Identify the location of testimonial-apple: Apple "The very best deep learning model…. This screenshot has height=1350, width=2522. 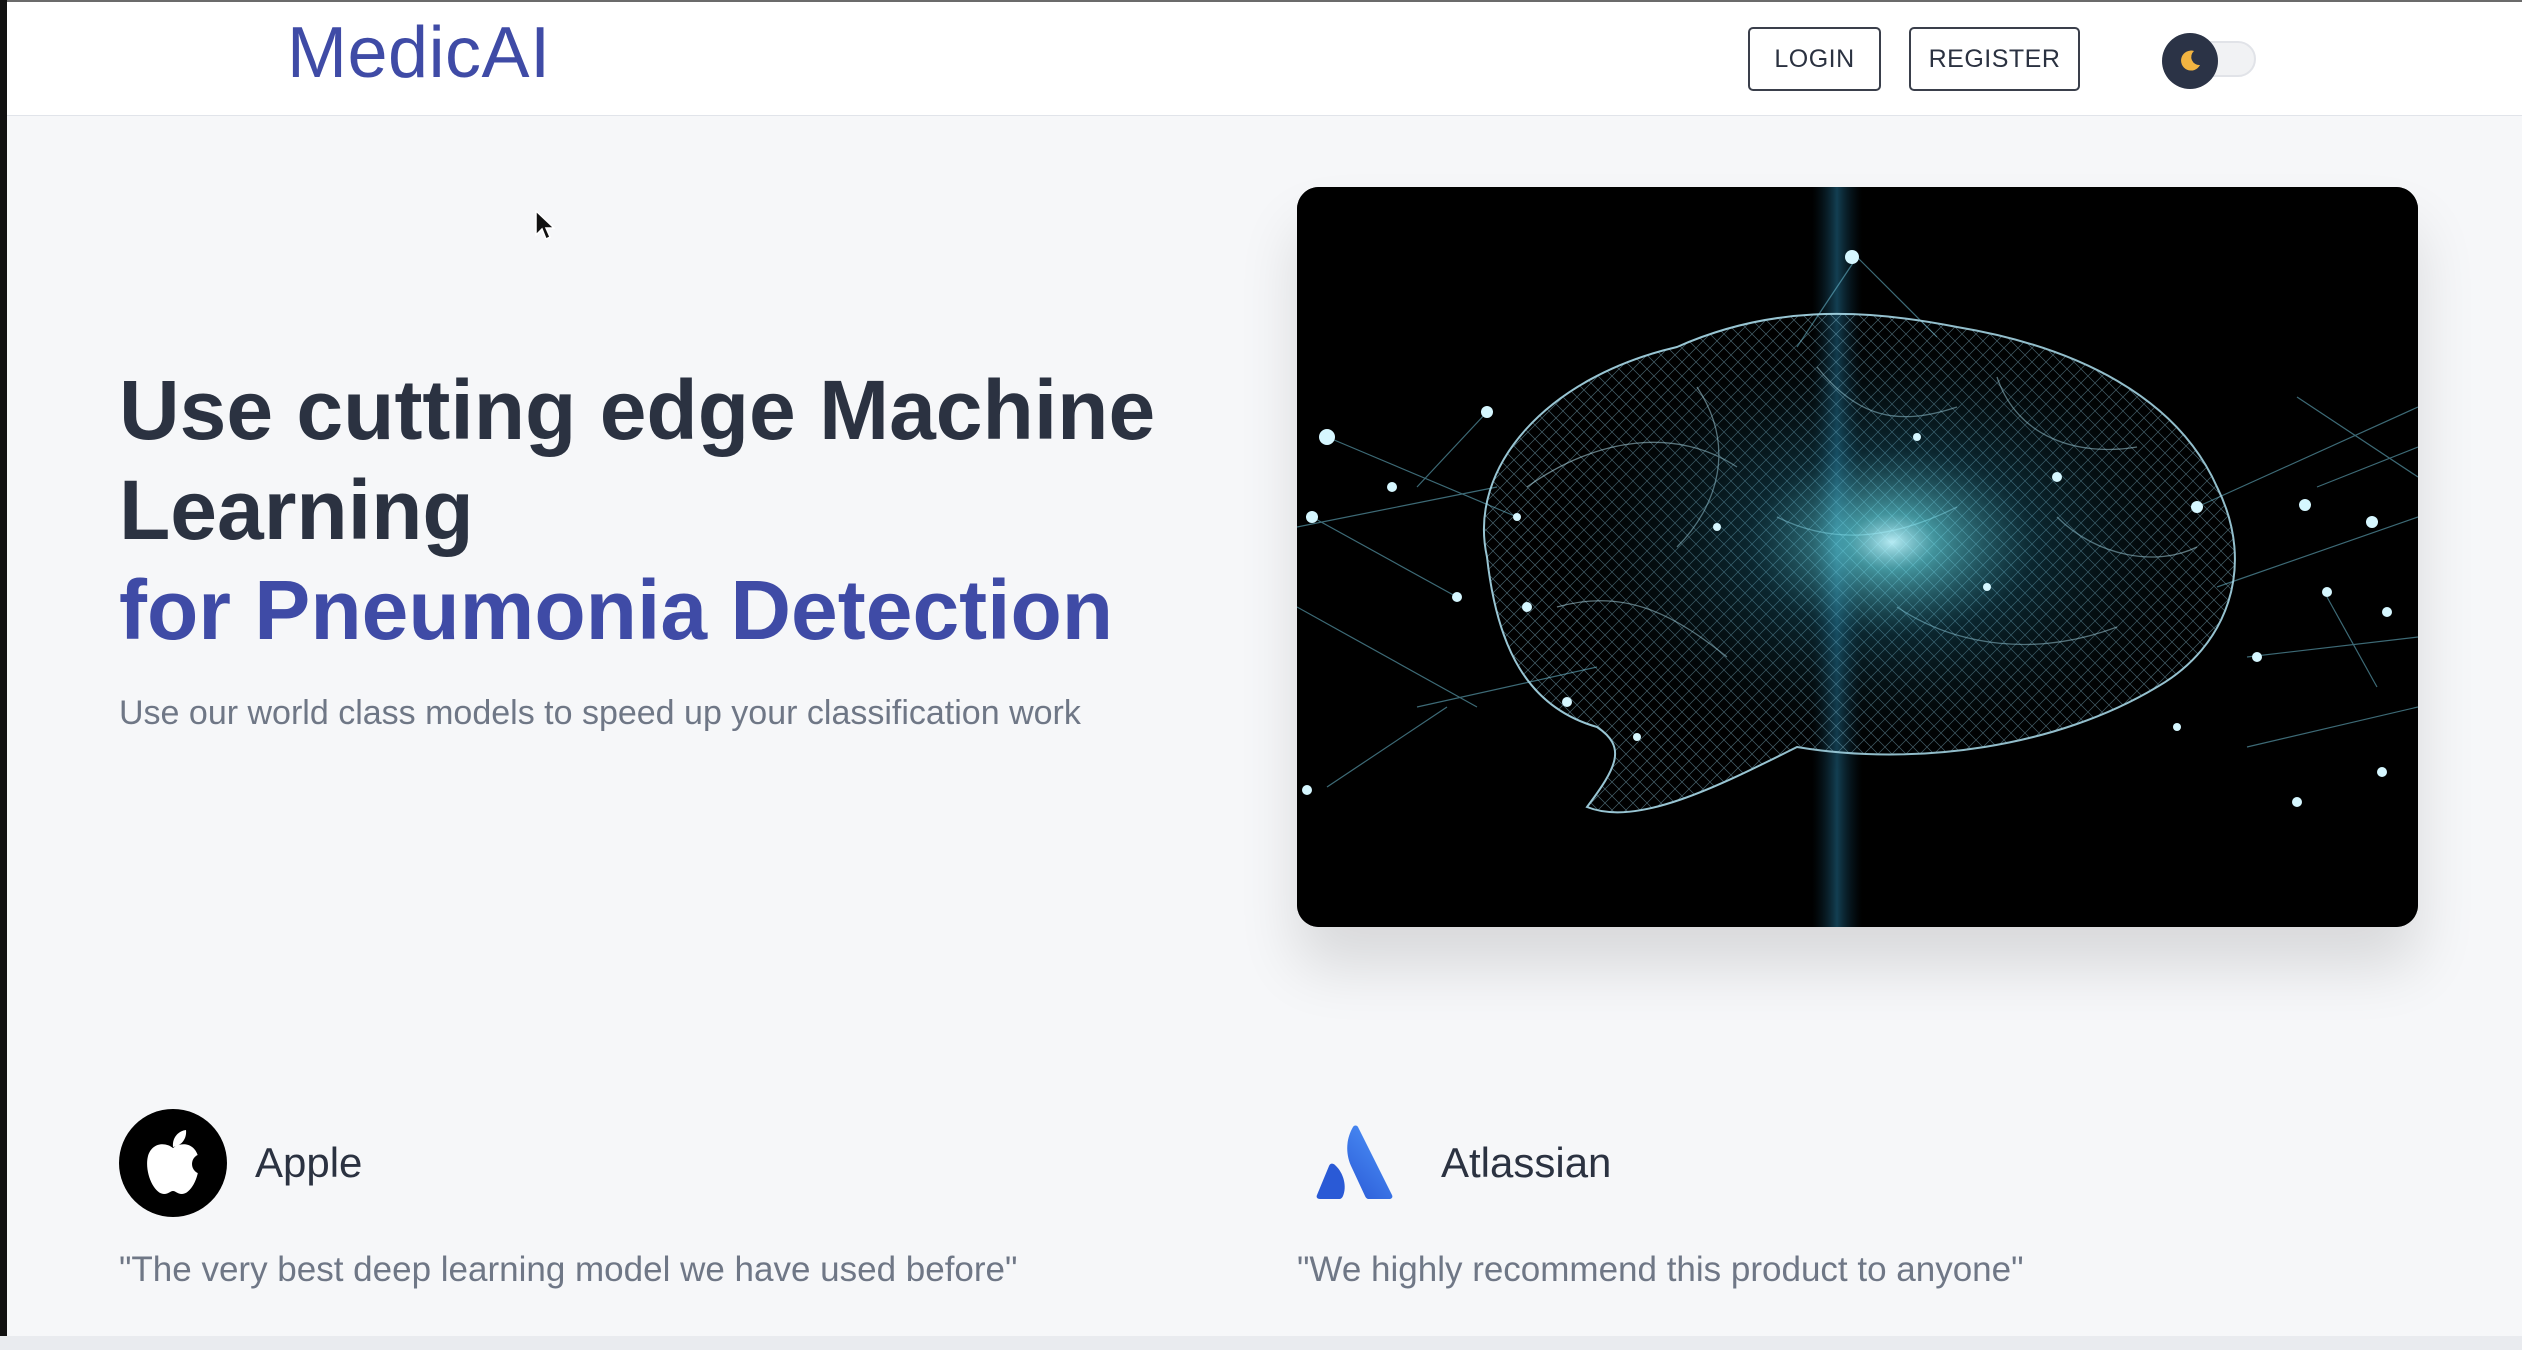
(568, 1198).